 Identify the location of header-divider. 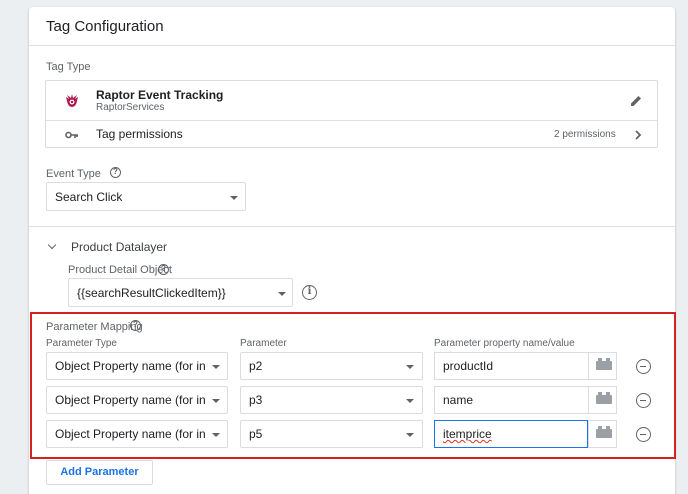
(352, 45).